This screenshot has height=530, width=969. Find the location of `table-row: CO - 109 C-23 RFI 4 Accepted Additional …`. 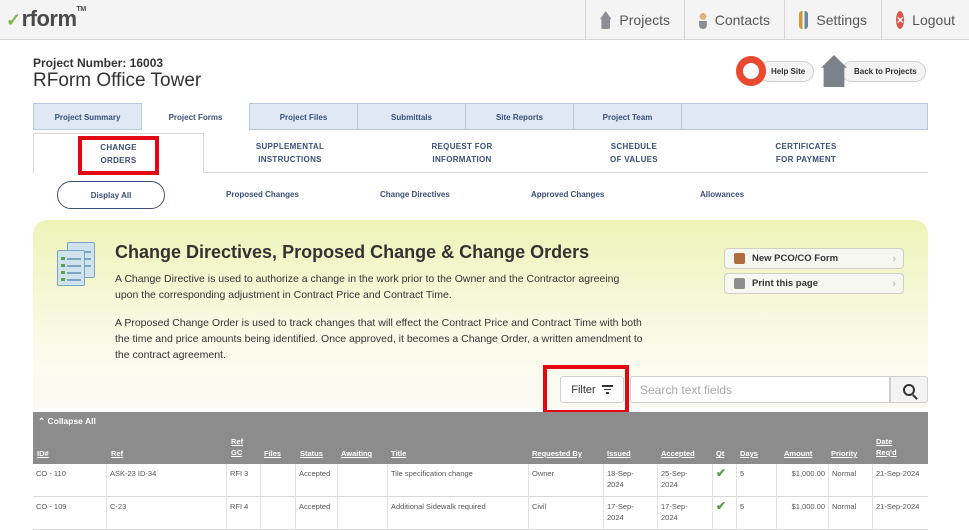

table-row: CO - 109 C-23 RFI 4 Accepted Additional … is located at coordinates (480, 513).